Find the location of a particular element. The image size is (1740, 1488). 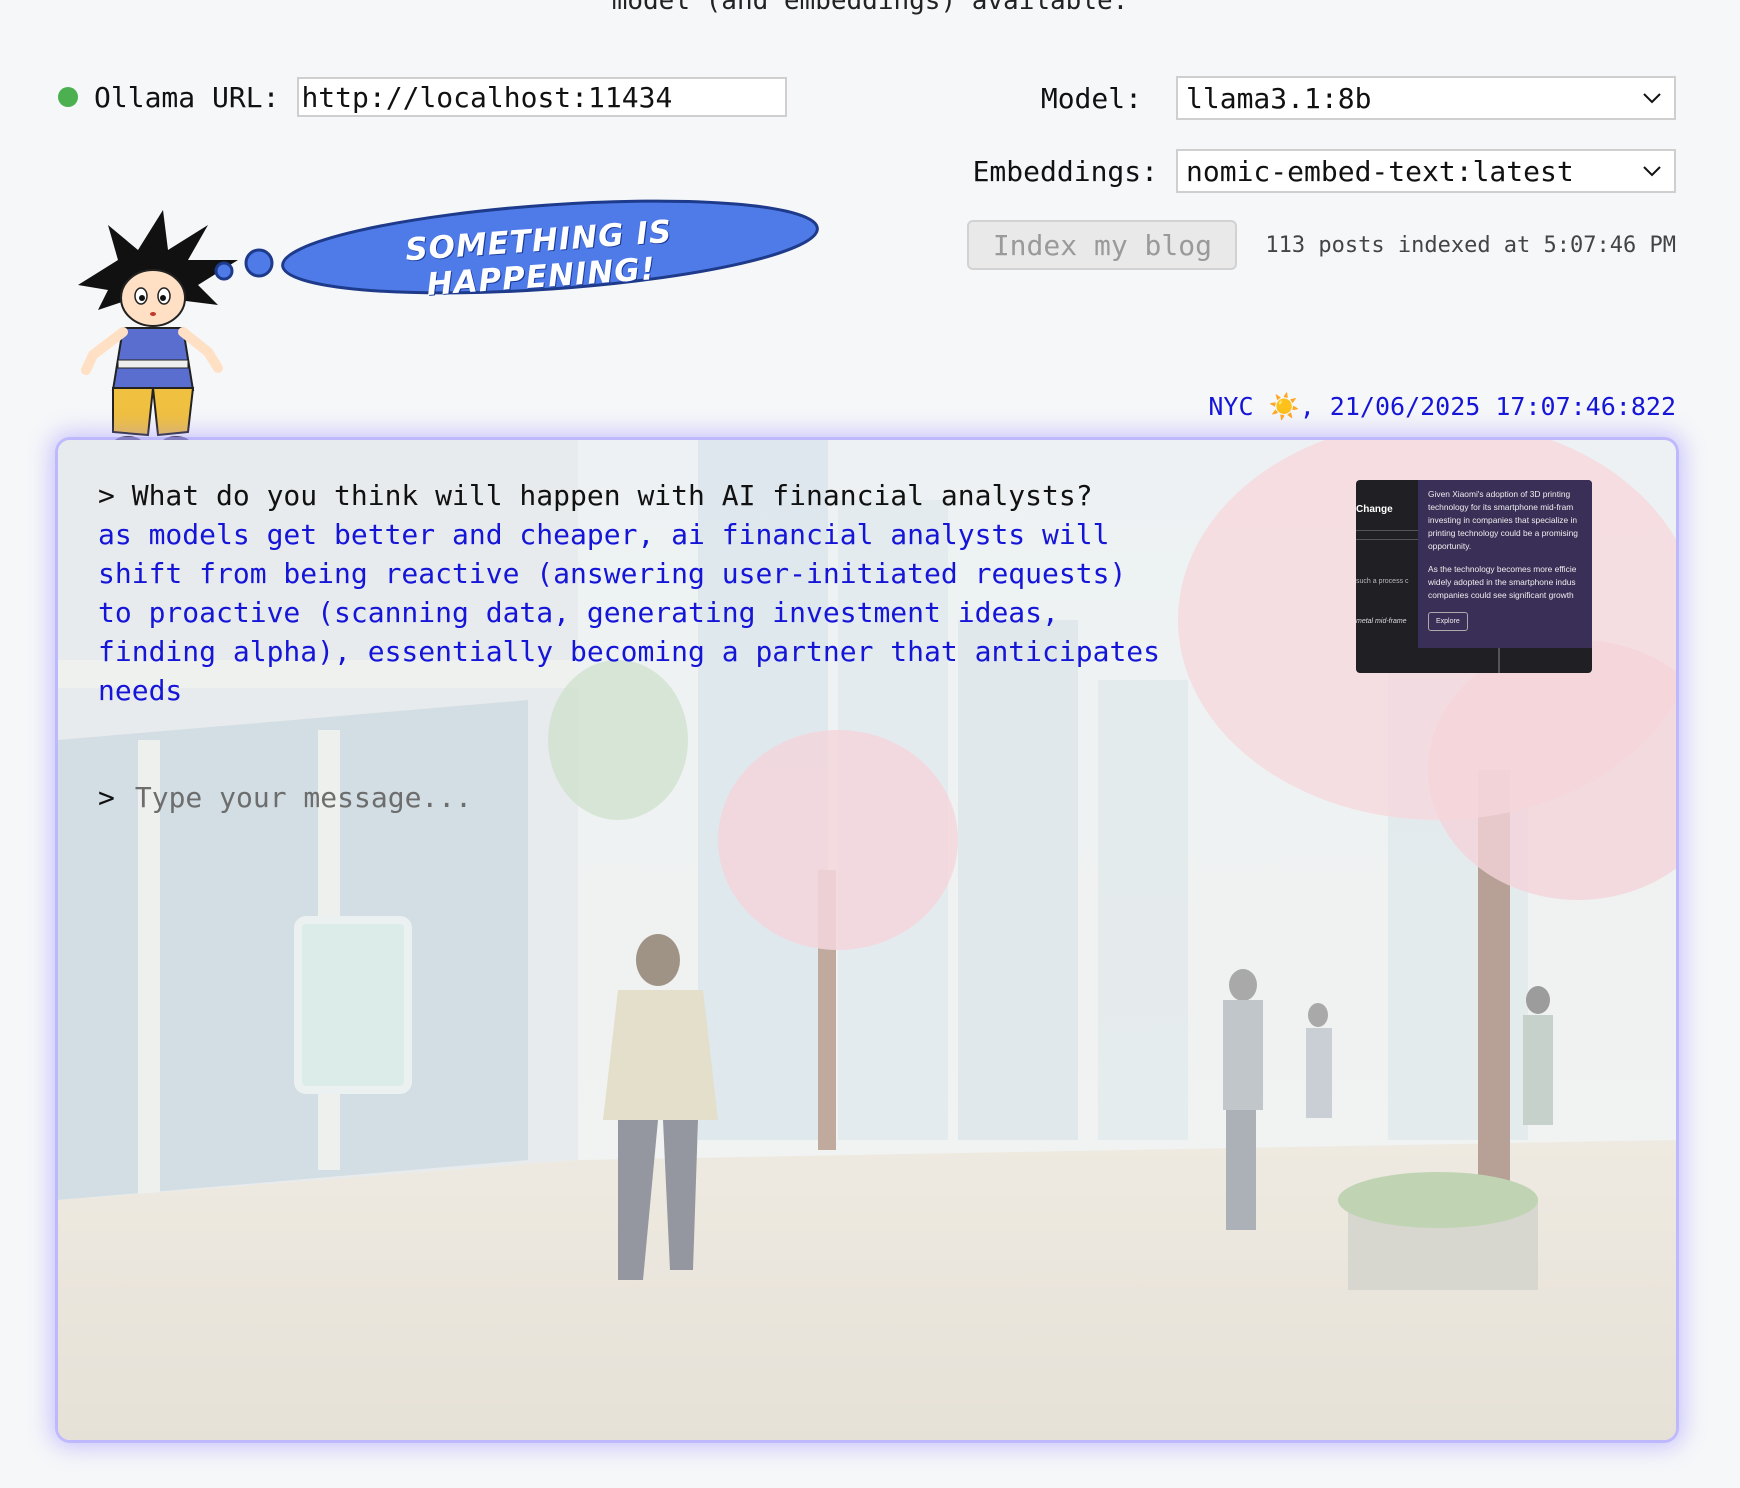

embeddings-label: Embeddings: is located at coordinates (1065, 171).